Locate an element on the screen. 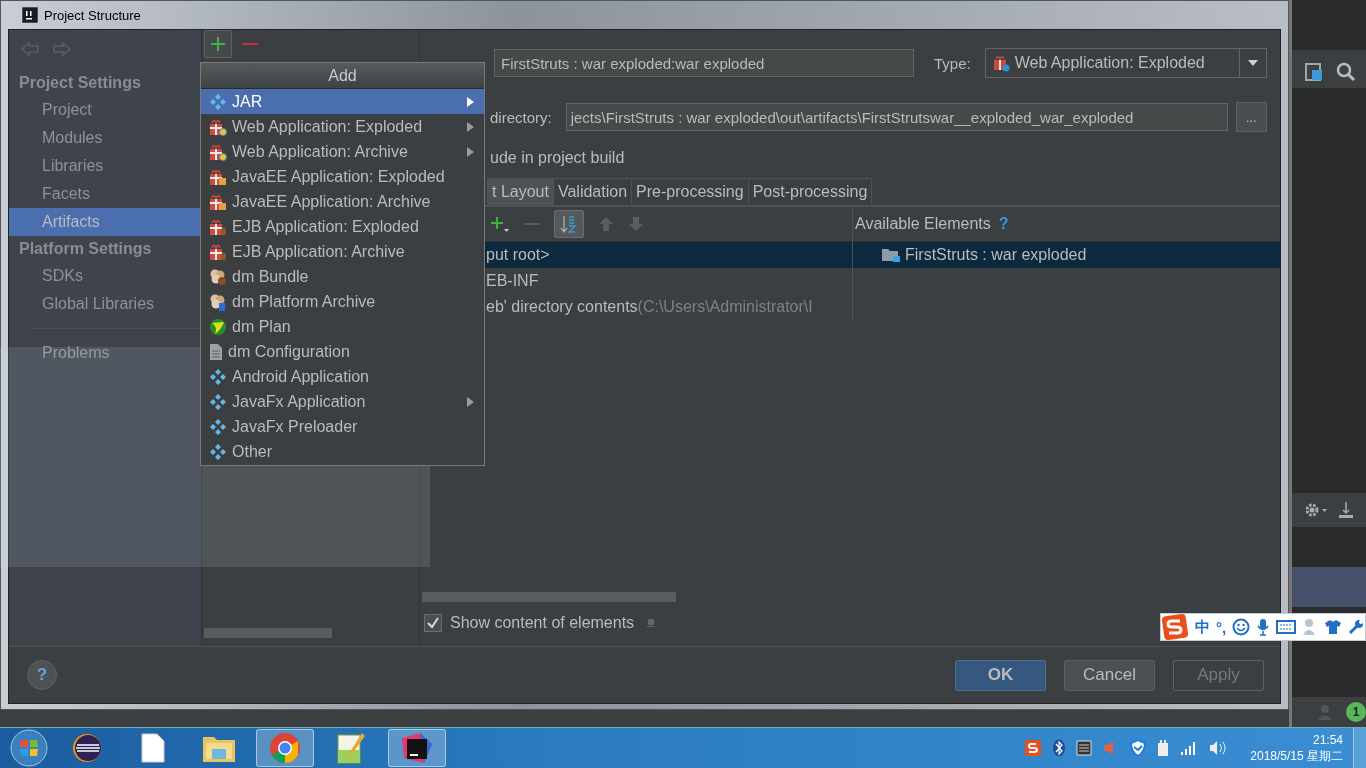 This screenshot has width=1366, height=768. tab: t Layout is located at coordinates (520, 191).